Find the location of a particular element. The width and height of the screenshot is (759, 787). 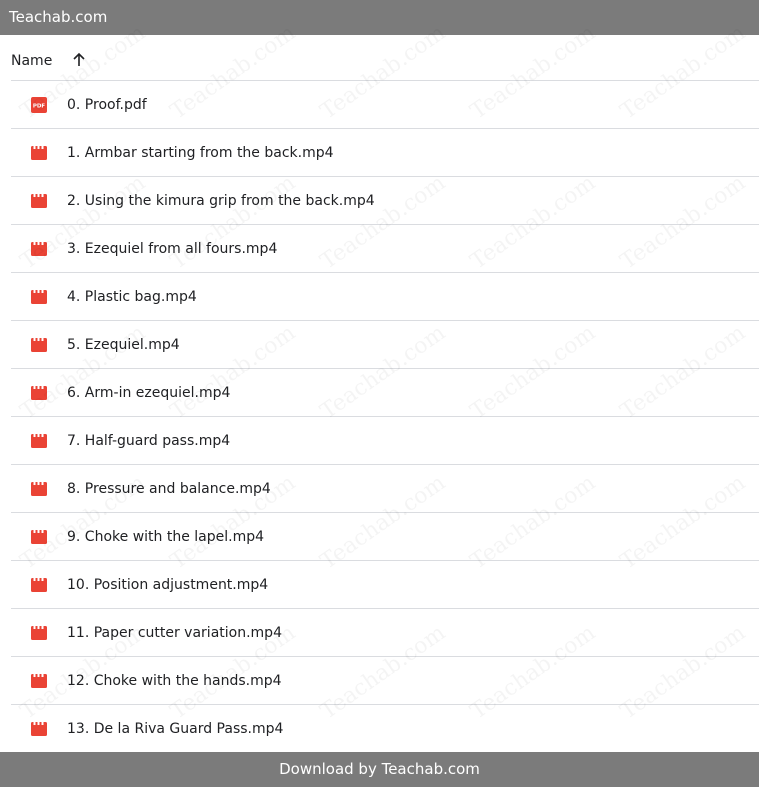

file-row: 13. De la Riva Guard Pass.mp4 is located at coordinates (379, 728).